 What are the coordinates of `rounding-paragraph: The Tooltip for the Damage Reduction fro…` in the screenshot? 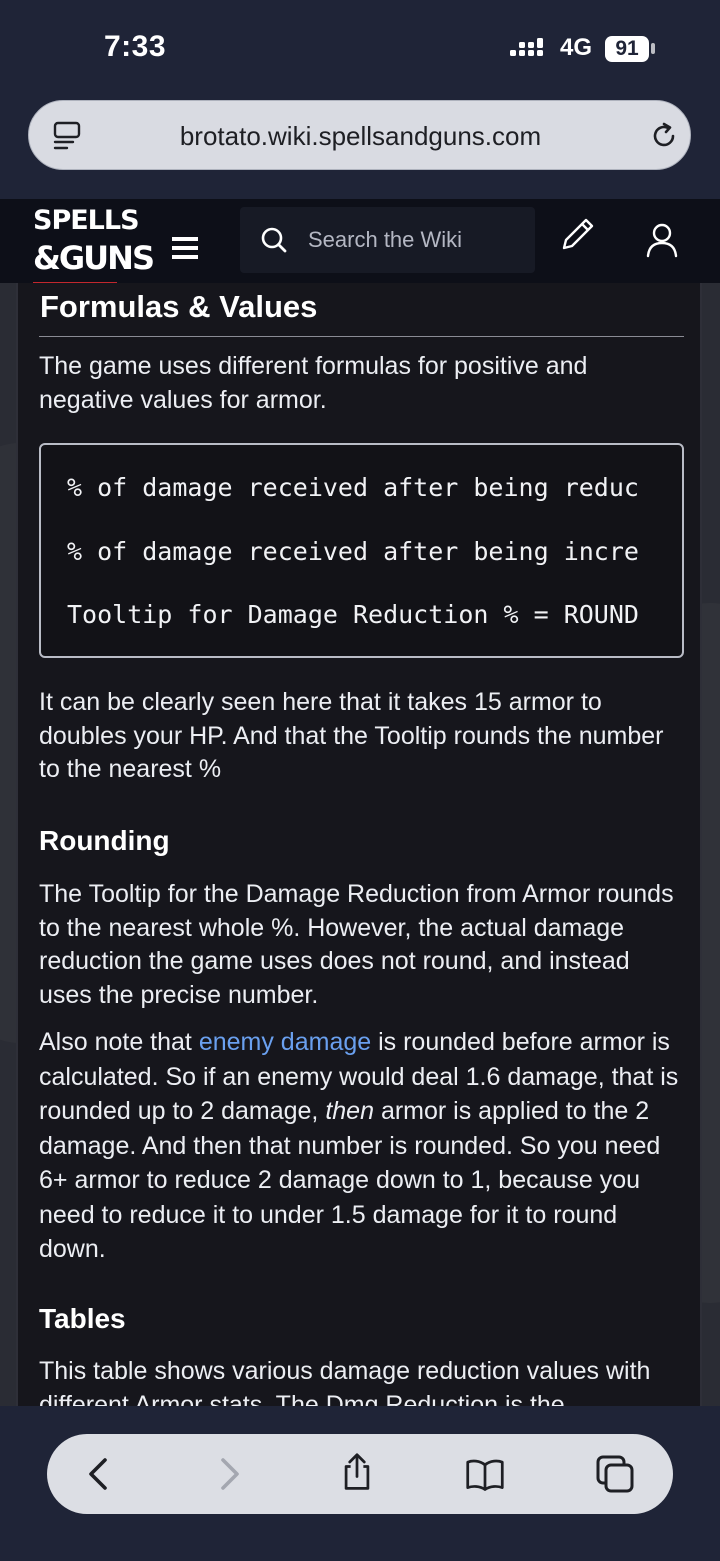 It's located at (356, 944).